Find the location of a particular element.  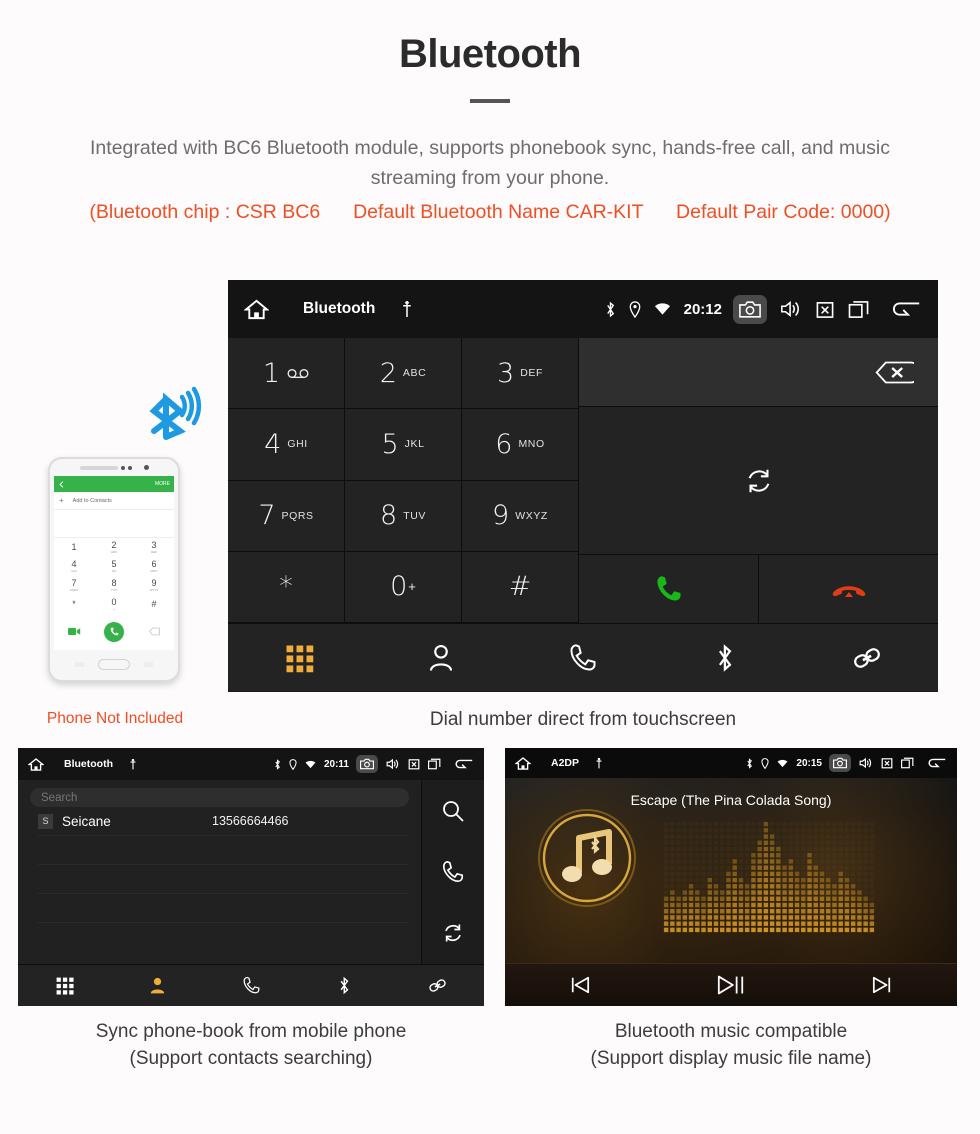

phone-key-letters: + is located at coordinates (114, 608).